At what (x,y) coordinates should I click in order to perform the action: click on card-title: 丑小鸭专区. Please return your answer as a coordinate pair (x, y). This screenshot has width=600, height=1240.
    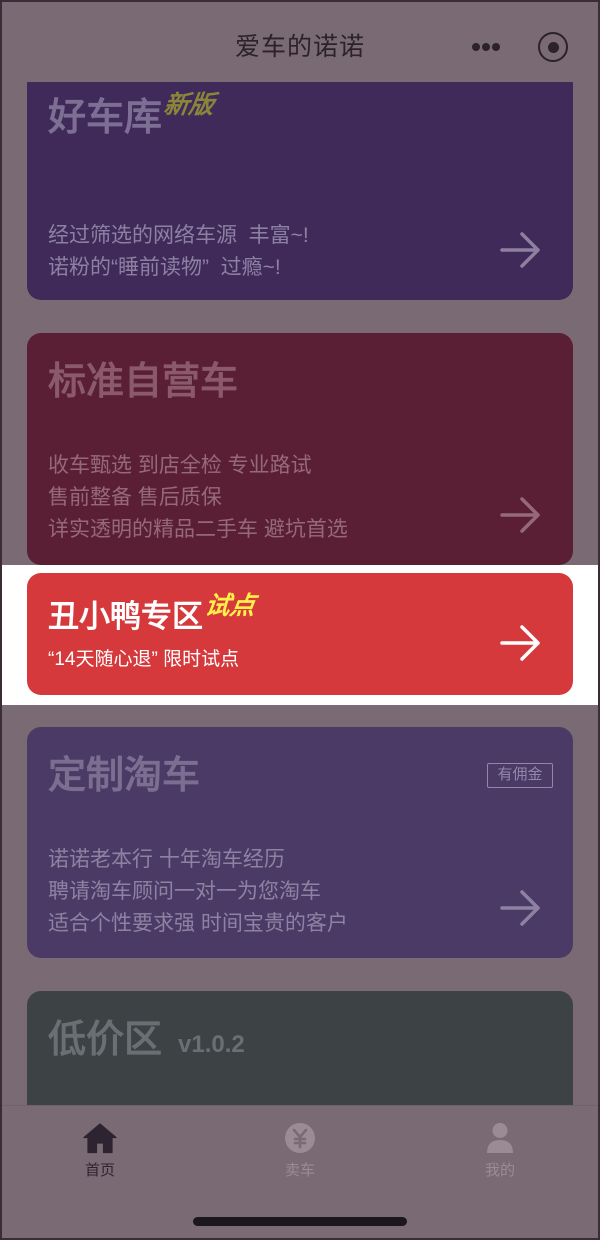
    Looking at the image, I should click on (125, 616).